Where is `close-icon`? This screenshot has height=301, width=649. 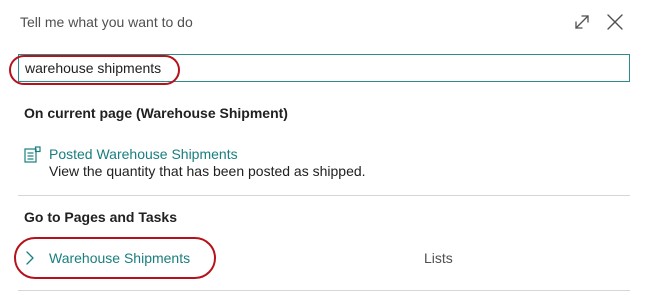
close-icon is located at coordinates (615, 22).